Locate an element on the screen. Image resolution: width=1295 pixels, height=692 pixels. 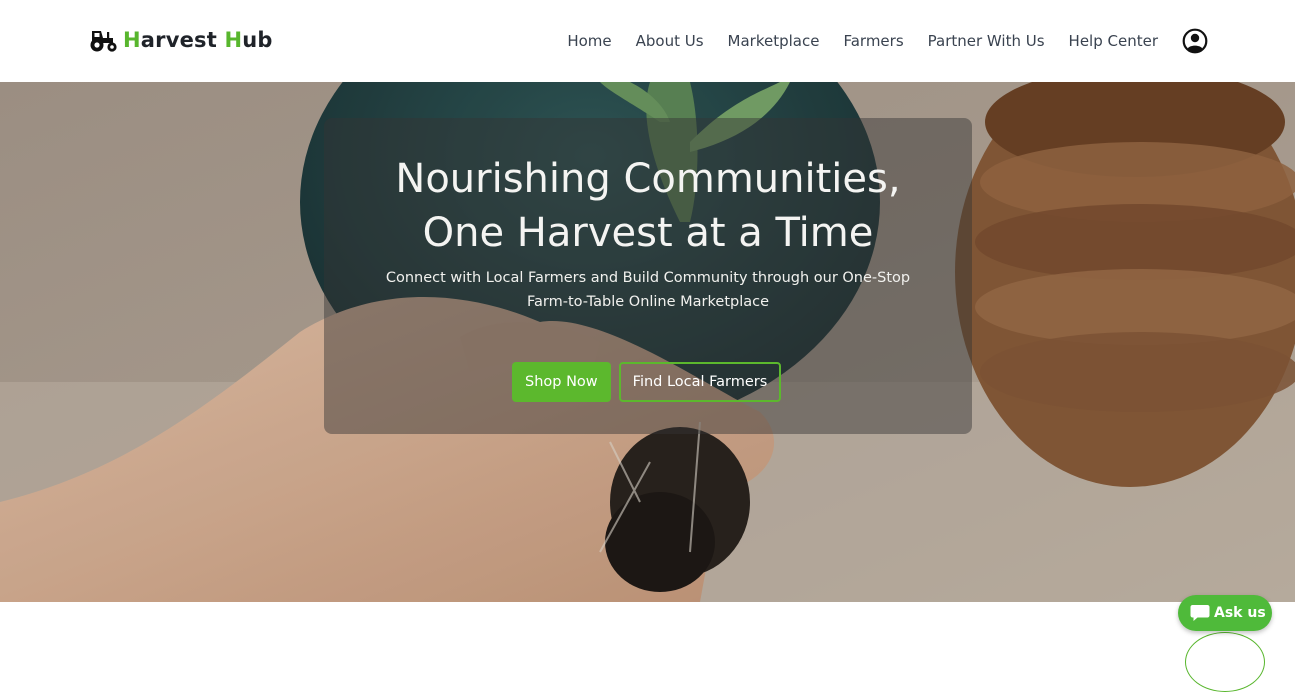
shop-now-button: Shop Now is located at coordinates (561, 382).